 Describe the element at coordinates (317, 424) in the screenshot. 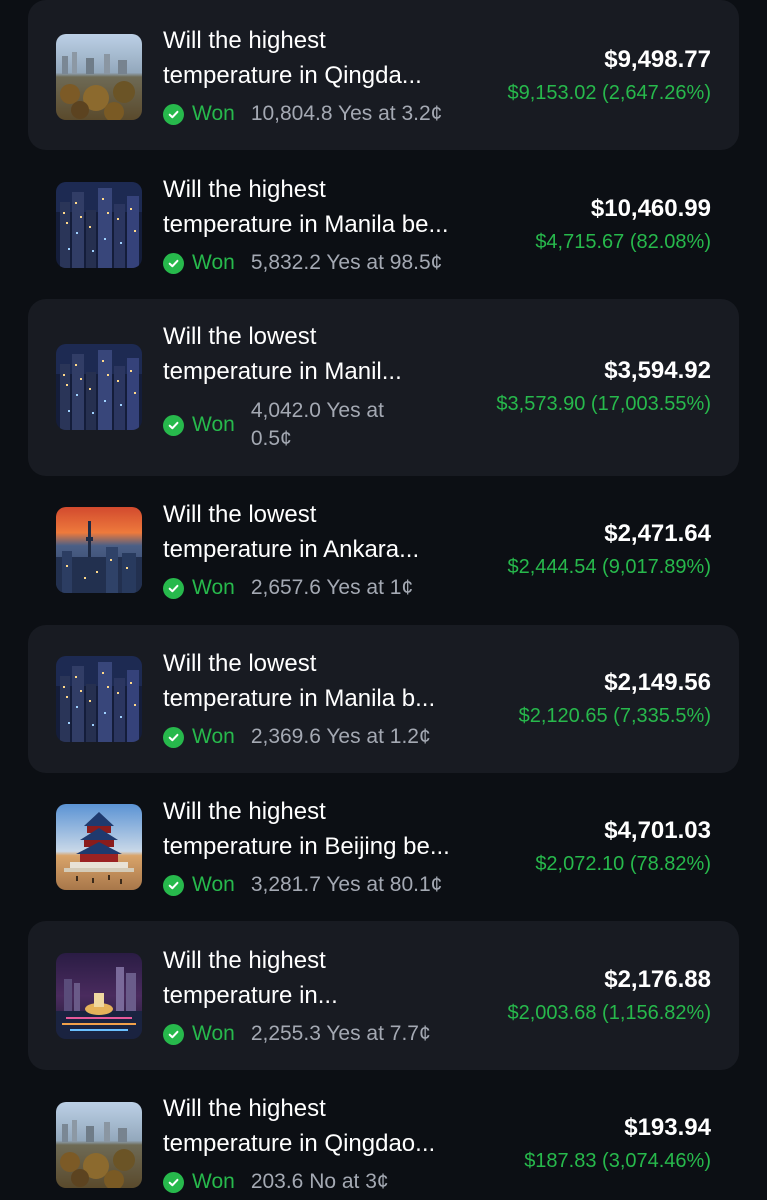

I see `shares-info: 4,042.0 Yes at 0.5¢` at that location.